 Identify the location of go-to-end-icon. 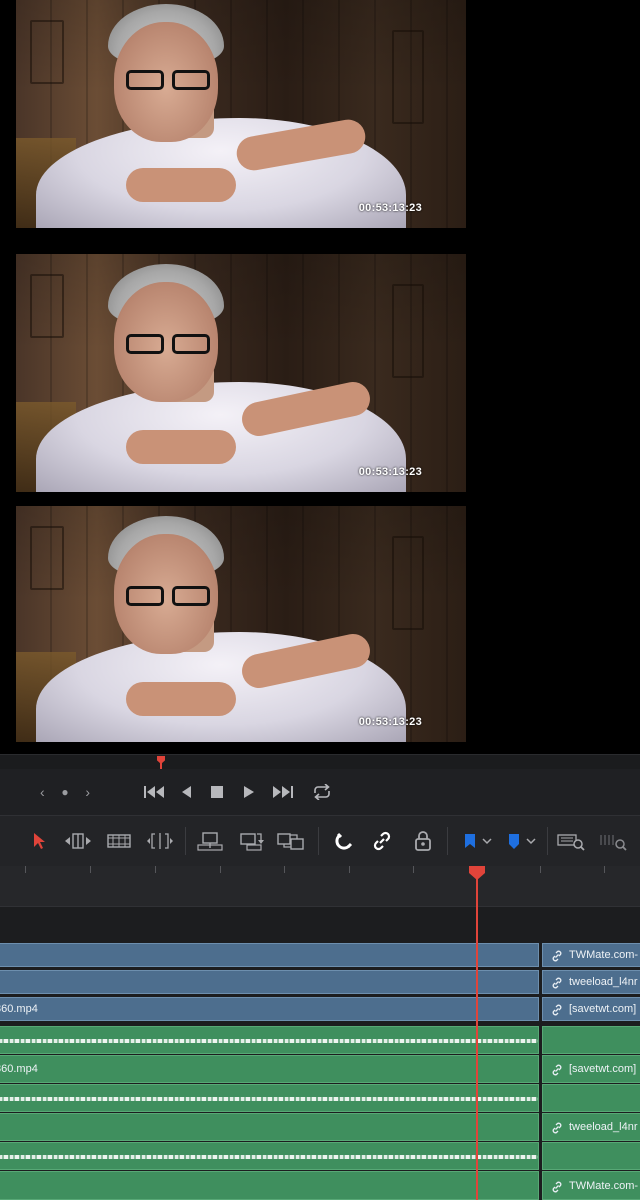
(283, 792).